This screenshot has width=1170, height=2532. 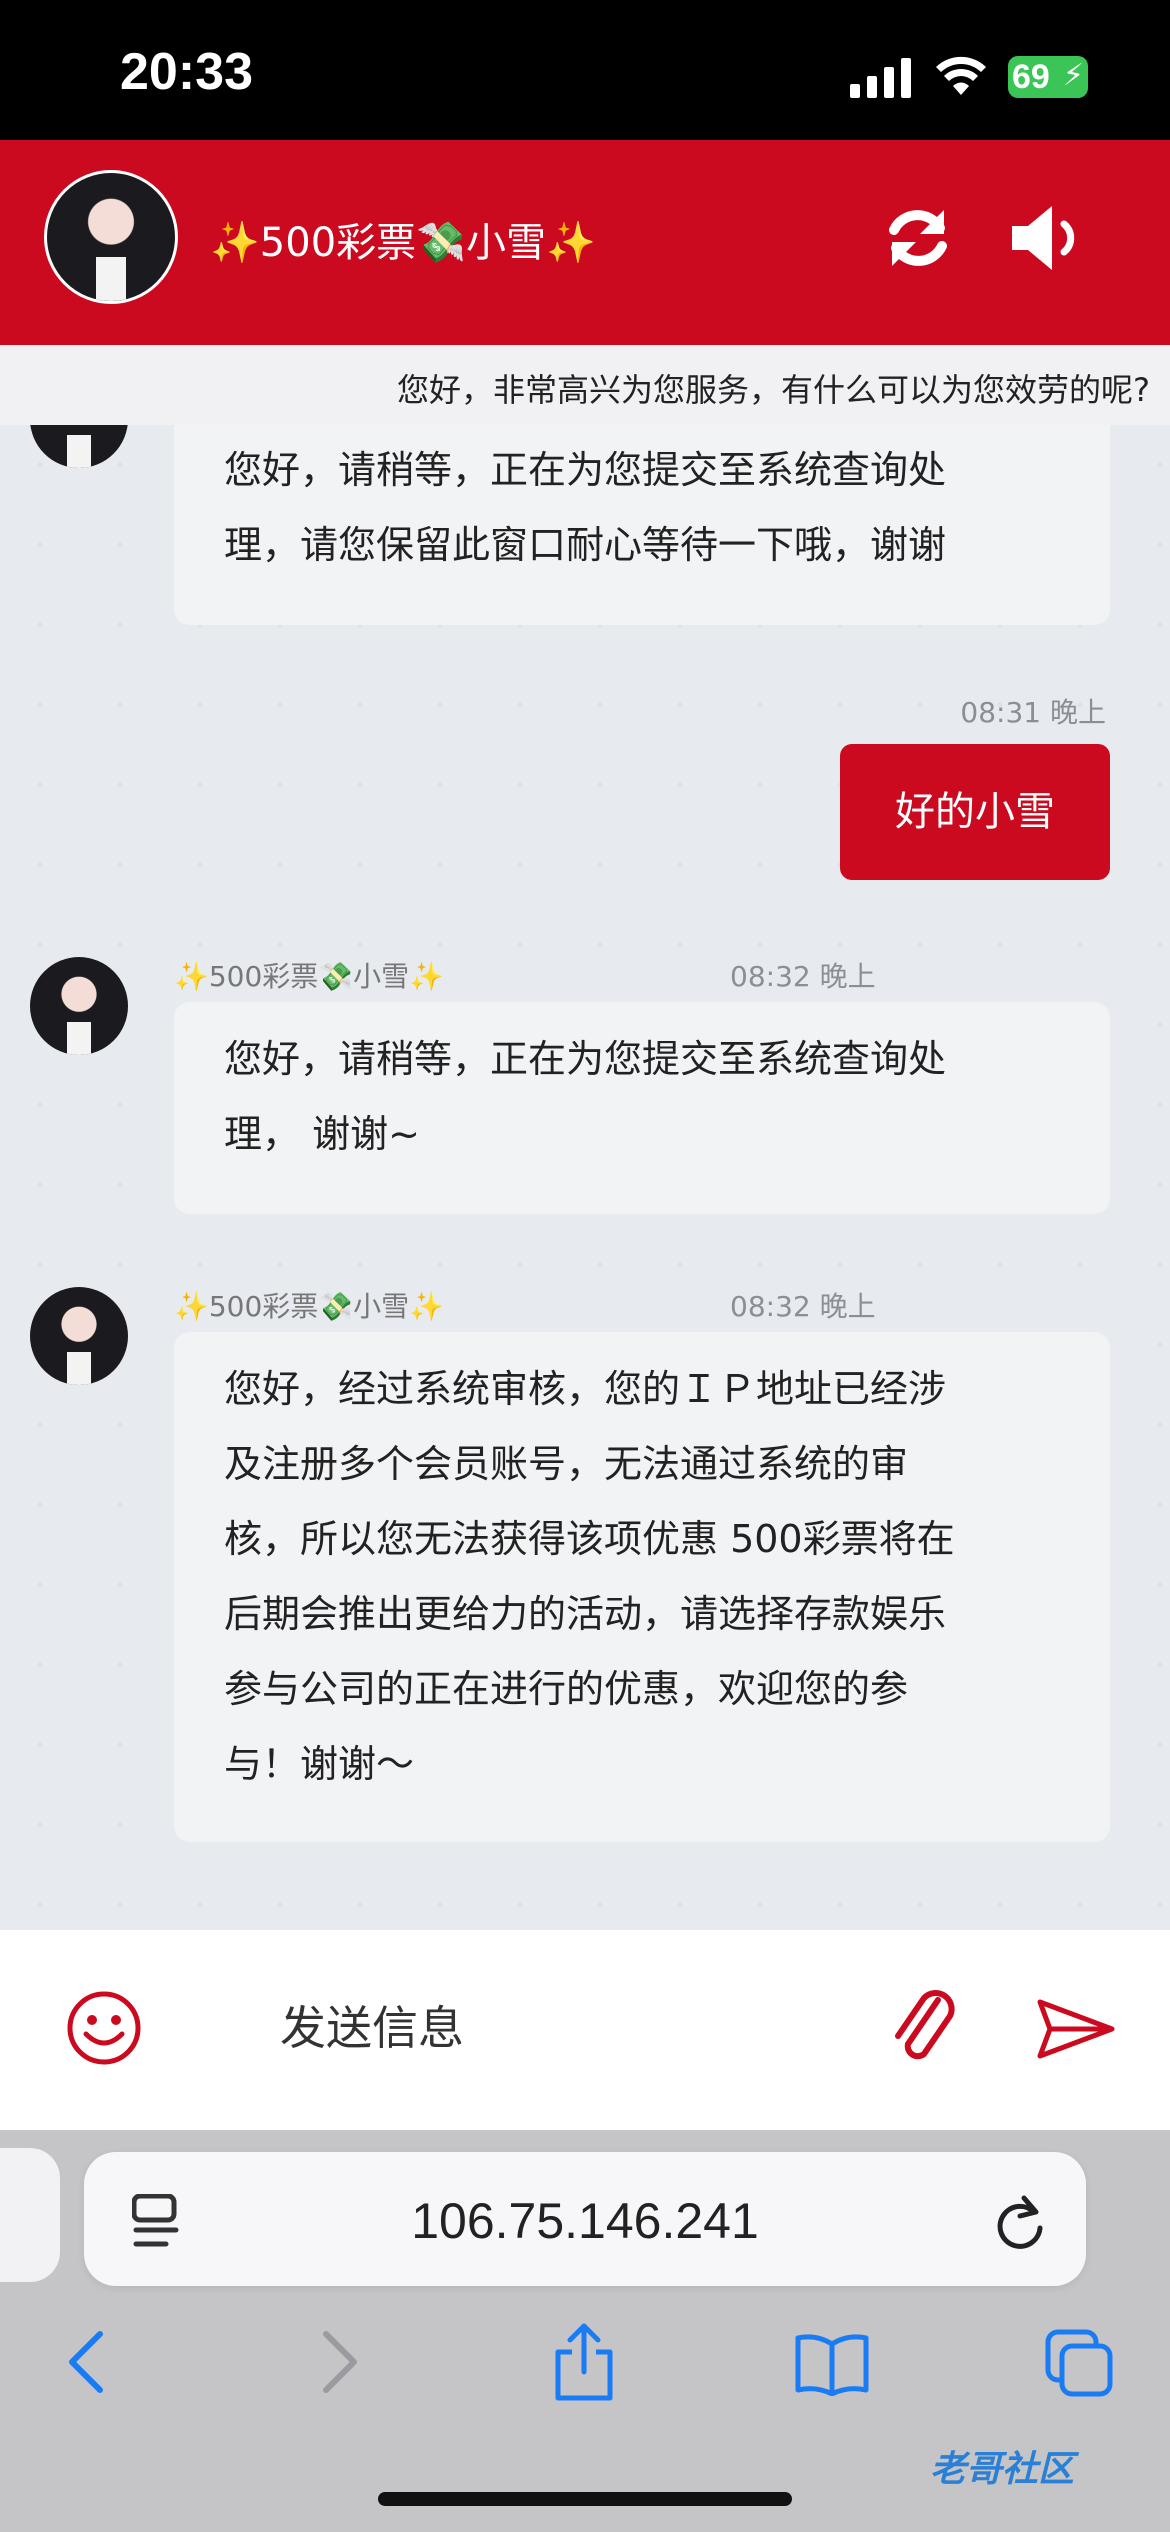 What do you see at coordinates (1031, 77) in the screenshot?
I see `battery-level: 69` at bounding box center [1031, 77].